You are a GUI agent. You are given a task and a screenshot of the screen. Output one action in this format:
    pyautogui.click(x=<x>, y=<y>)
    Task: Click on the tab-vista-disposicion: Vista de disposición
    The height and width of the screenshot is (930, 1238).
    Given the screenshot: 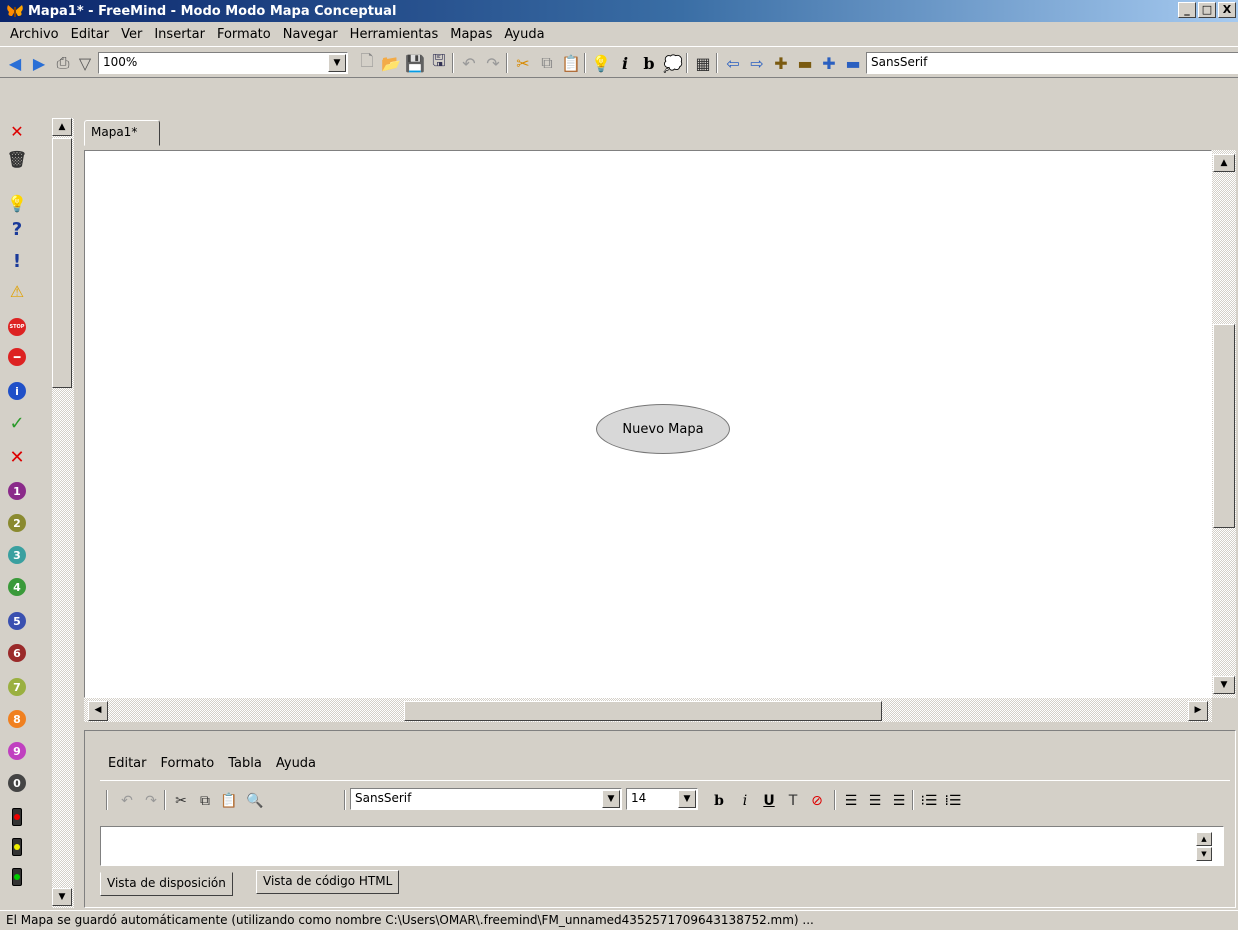 What is the action you would take?
    pyautogui.click(x=166, y=884)
    